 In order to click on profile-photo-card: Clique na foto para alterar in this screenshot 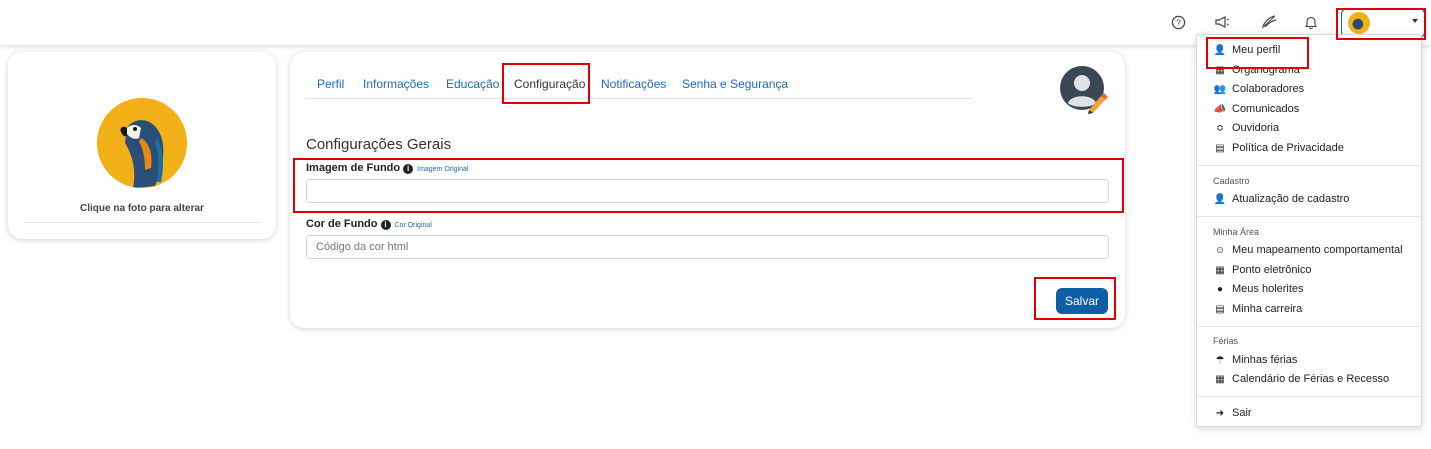, I will do `click(142, 145)`.